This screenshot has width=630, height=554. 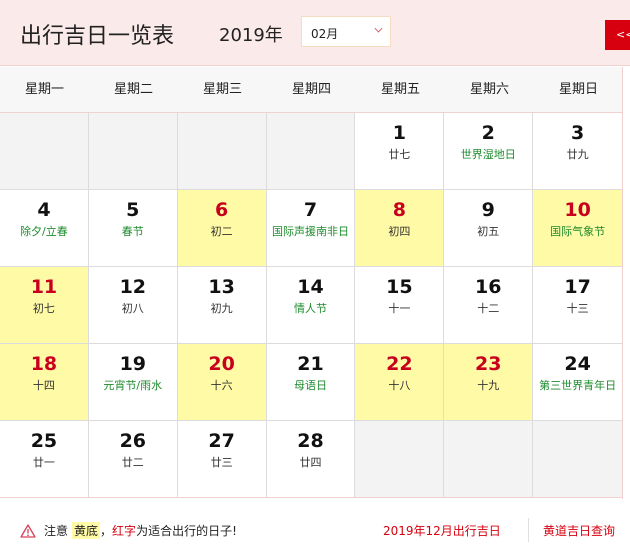 What do you see at coordinates (577, 154) in the screenshot?
I see `lunar-date-label: 廿九` at bounding box center [577, 154].